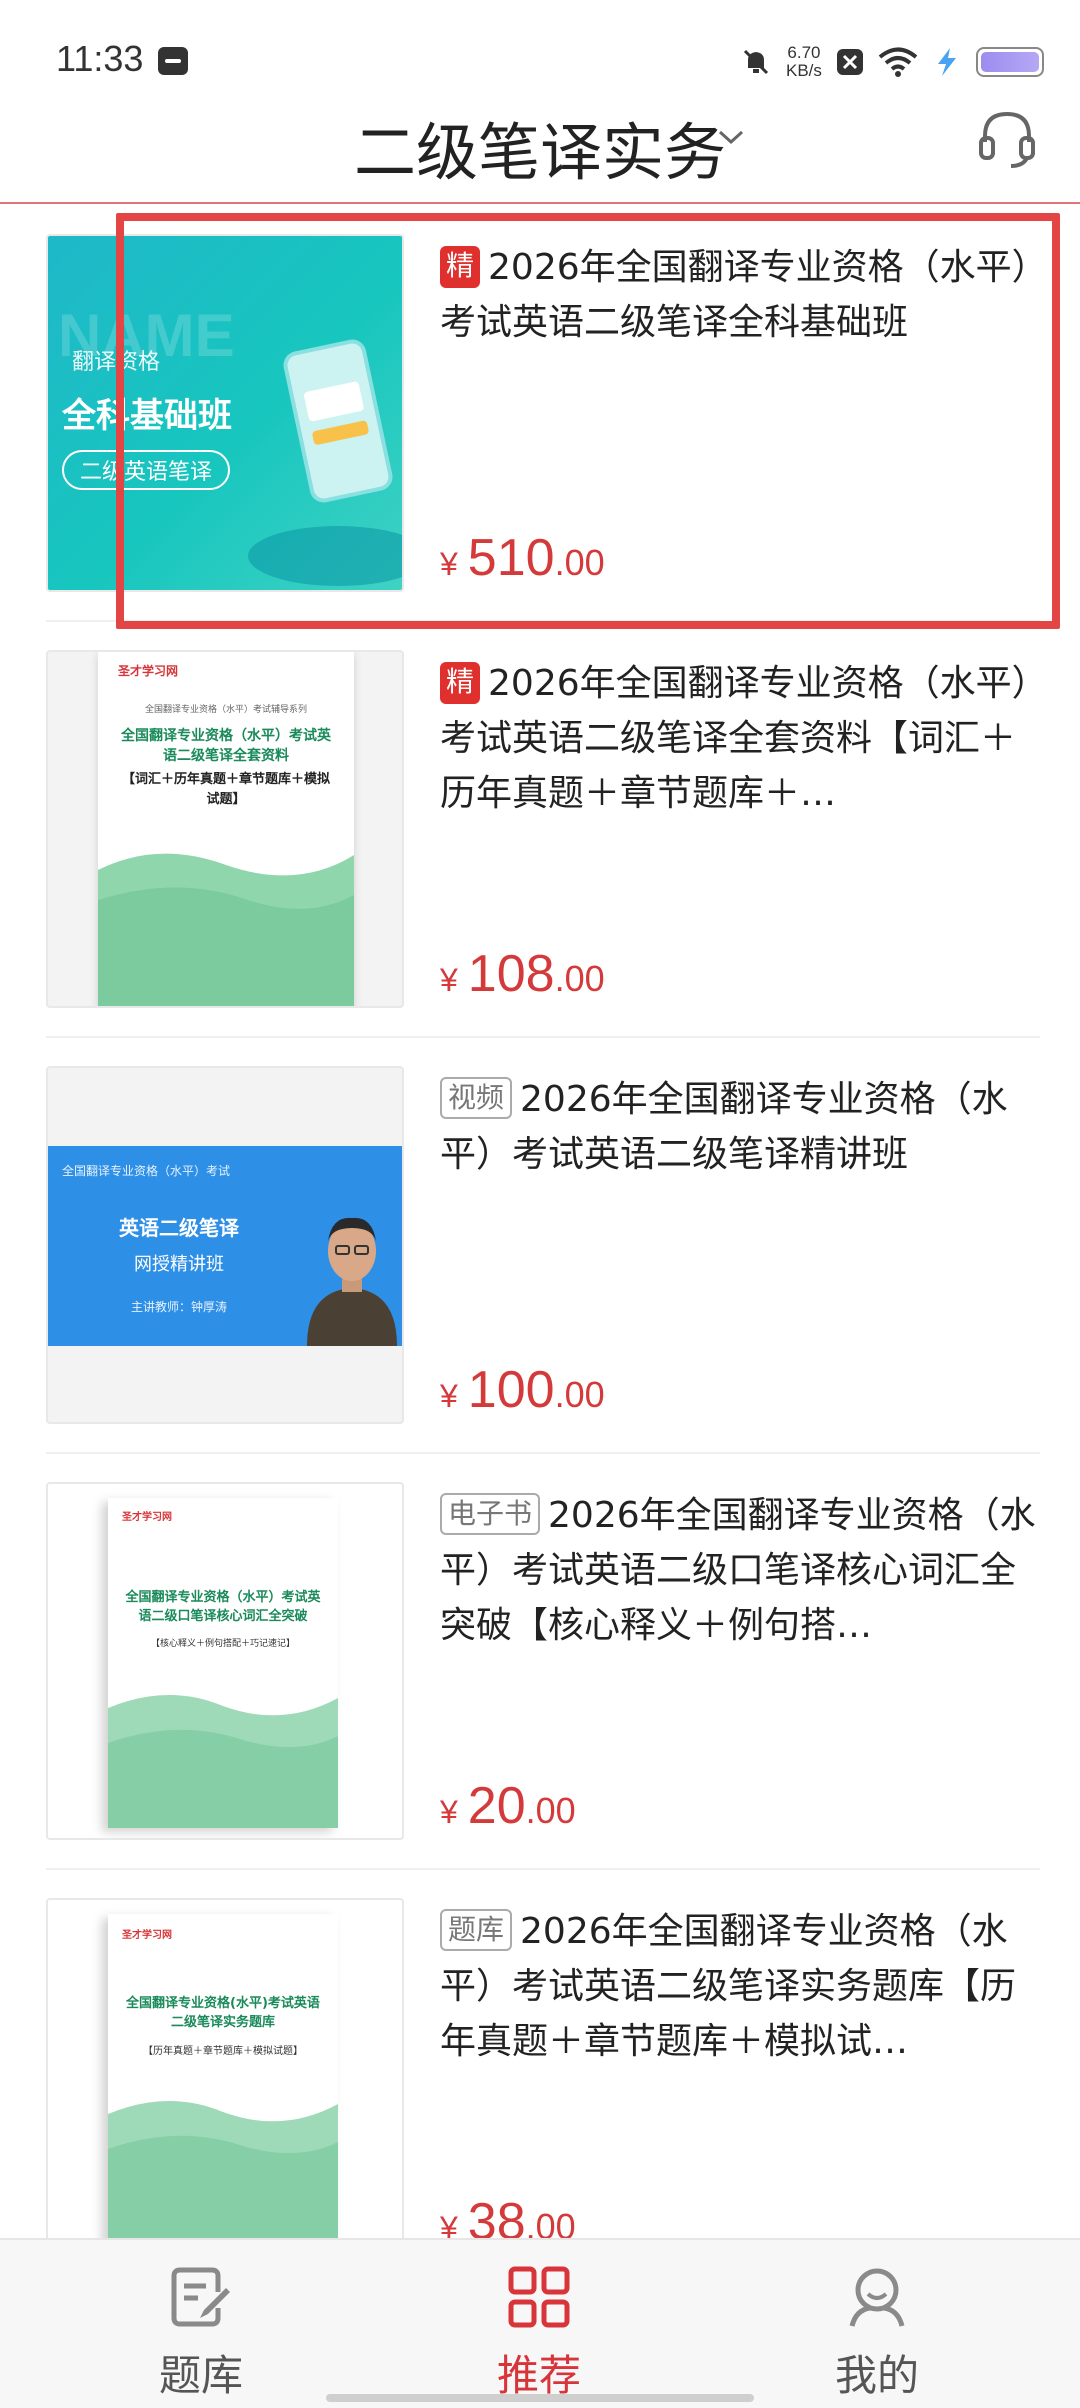 The height and width of the screenshot is (2408, 1080). What do you see at coordinates (200, 2297) in the screenshot?
I see `question-bank-icon` at bounding box center [200, 2297].